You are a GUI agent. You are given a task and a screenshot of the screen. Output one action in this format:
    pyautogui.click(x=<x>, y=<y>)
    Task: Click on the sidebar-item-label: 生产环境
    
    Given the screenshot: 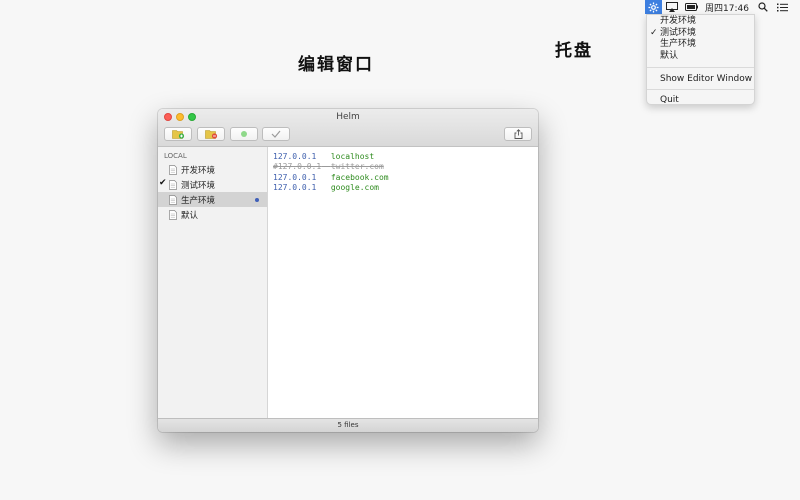 What is the action you would take?
    pyautogui.click(x=198, y=200)
    